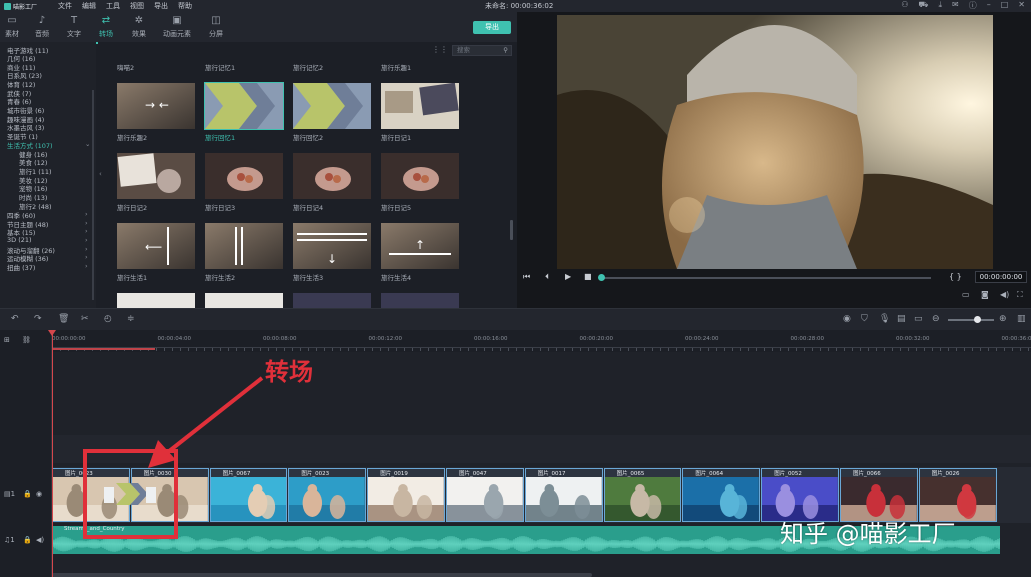 Image resolution: width=1031 pixels, height=577 pixels. What do you see at coordinates (901, 319) in the screenshot?
I see `voiceover-icon: ▤` at bounding box center [901, 319].